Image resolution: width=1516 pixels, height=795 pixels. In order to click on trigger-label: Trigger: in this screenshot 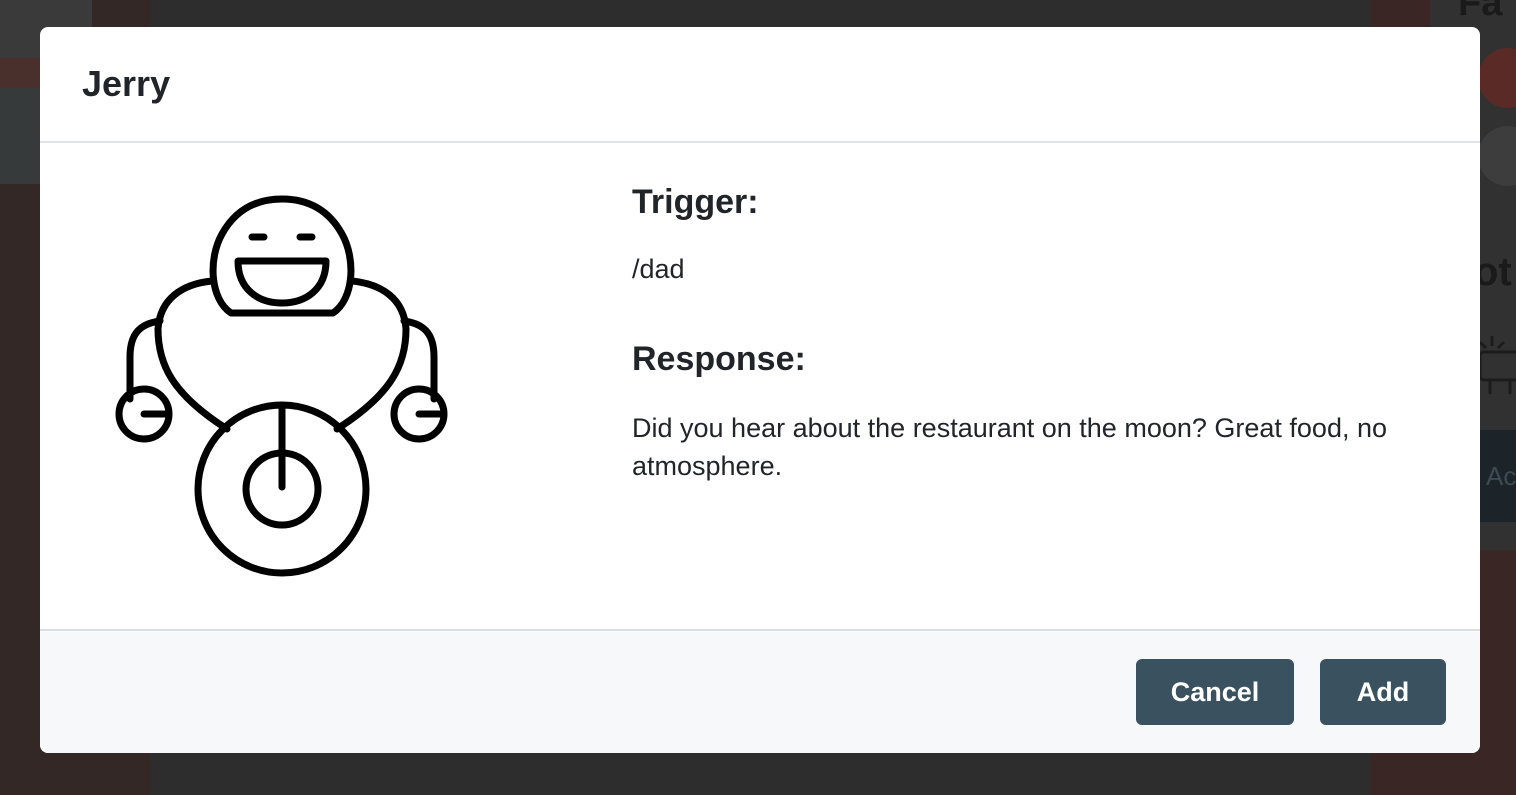, I will do `click(695, 202)`.